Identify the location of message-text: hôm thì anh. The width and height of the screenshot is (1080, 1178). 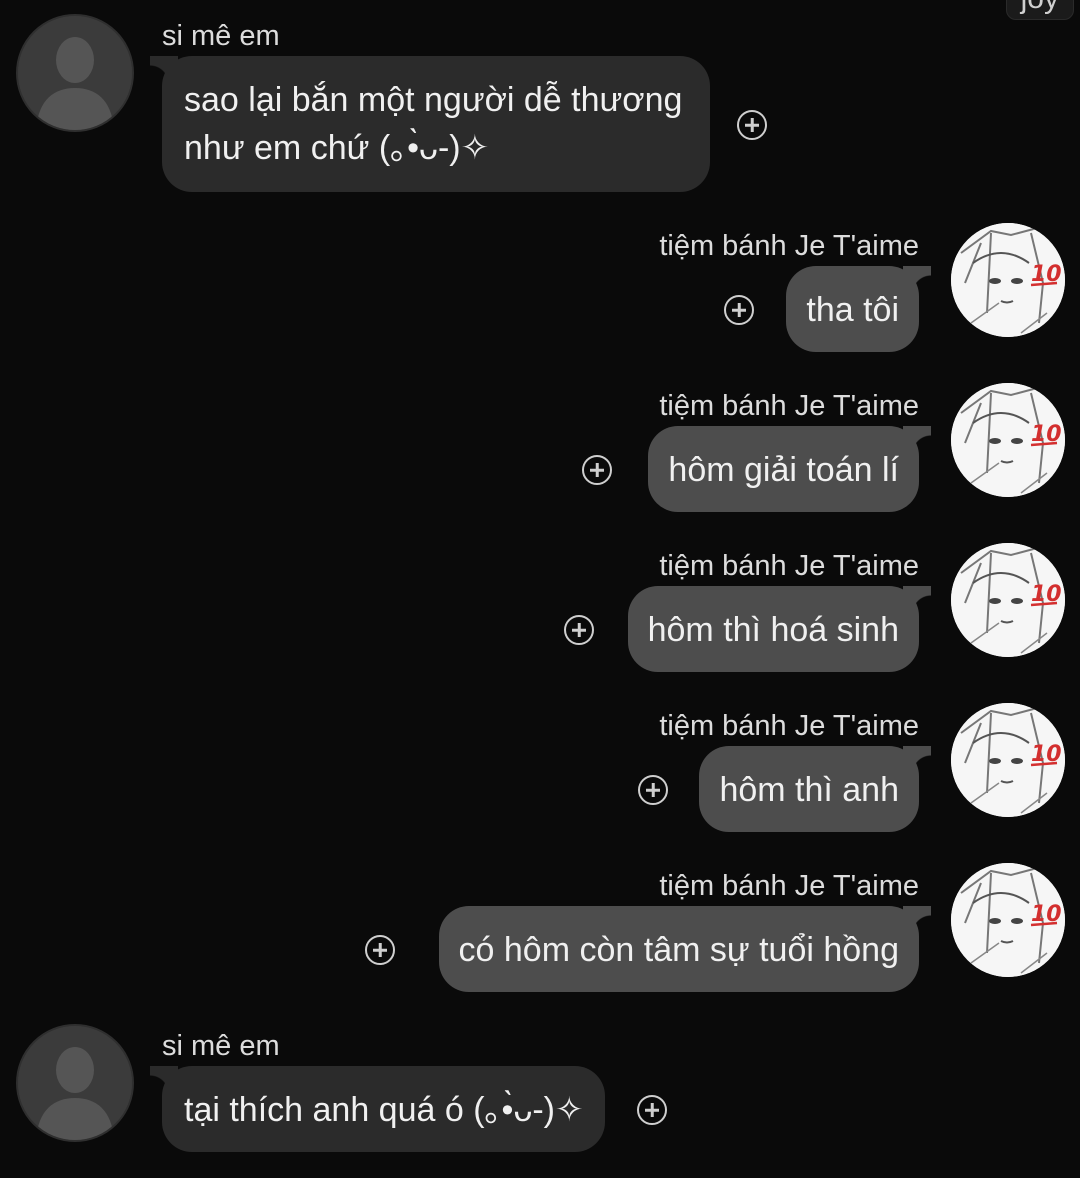
(809, 790).